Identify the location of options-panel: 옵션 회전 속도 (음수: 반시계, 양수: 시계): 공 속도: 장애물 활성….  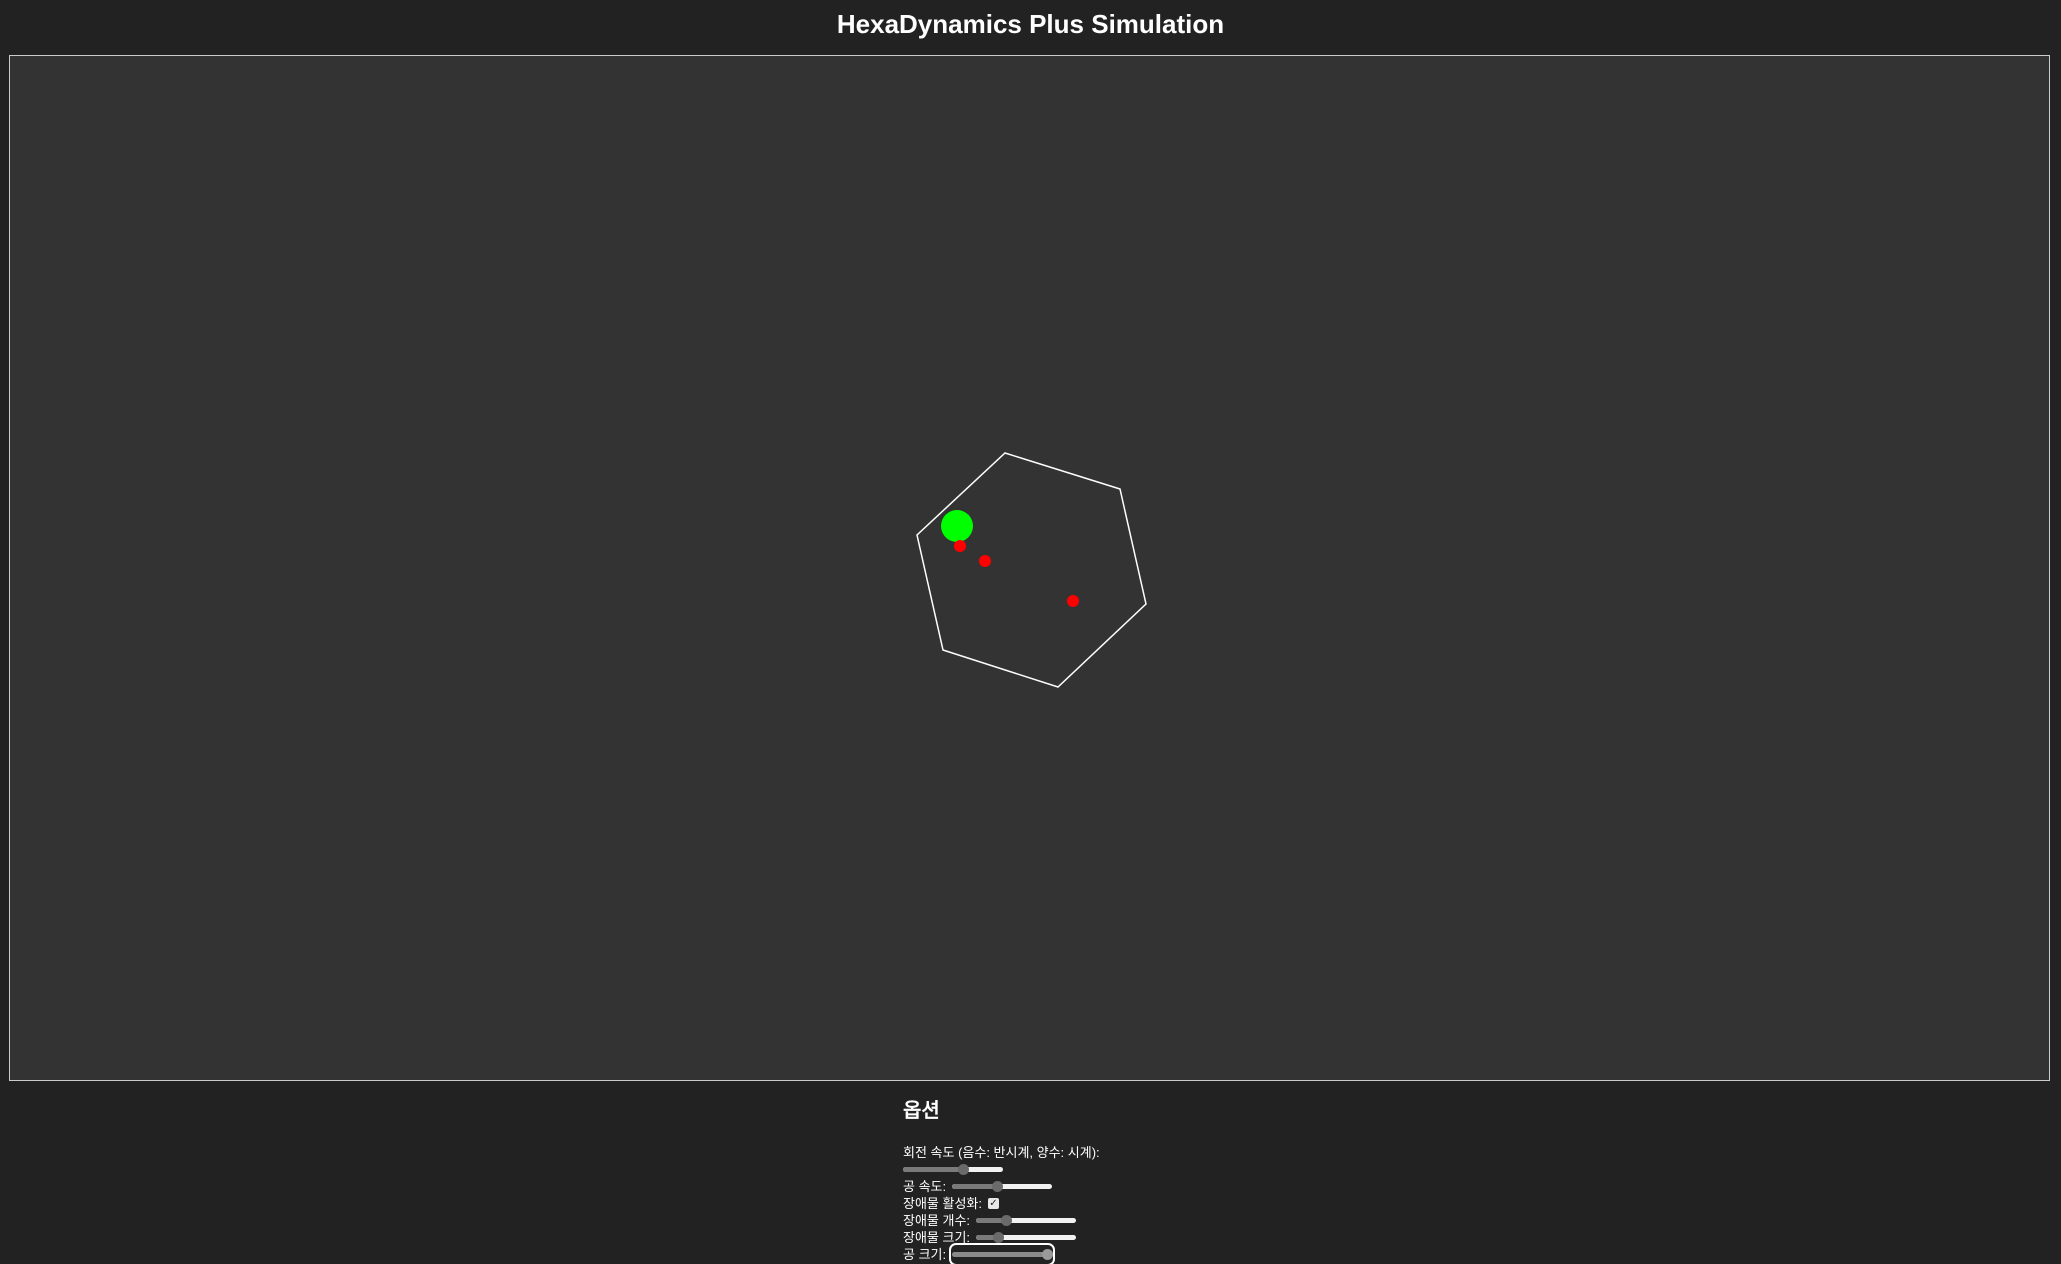
(1103, 1180).